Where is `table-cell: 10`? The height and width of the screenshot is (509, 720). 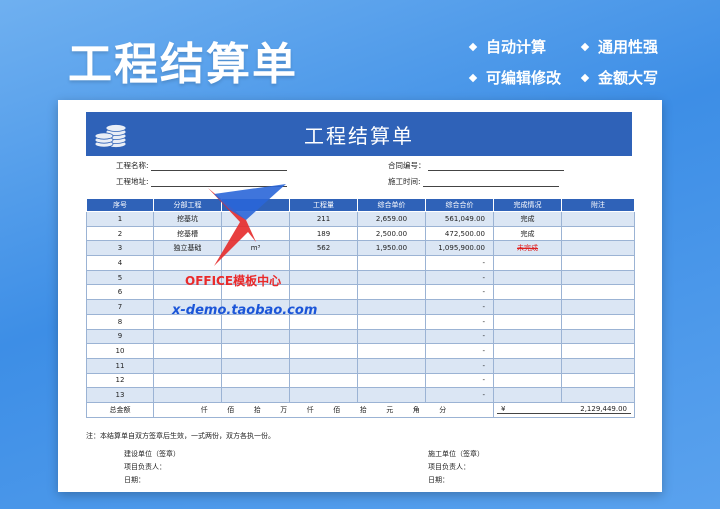 table-cell: 10 is located at coordinates (120, 351).